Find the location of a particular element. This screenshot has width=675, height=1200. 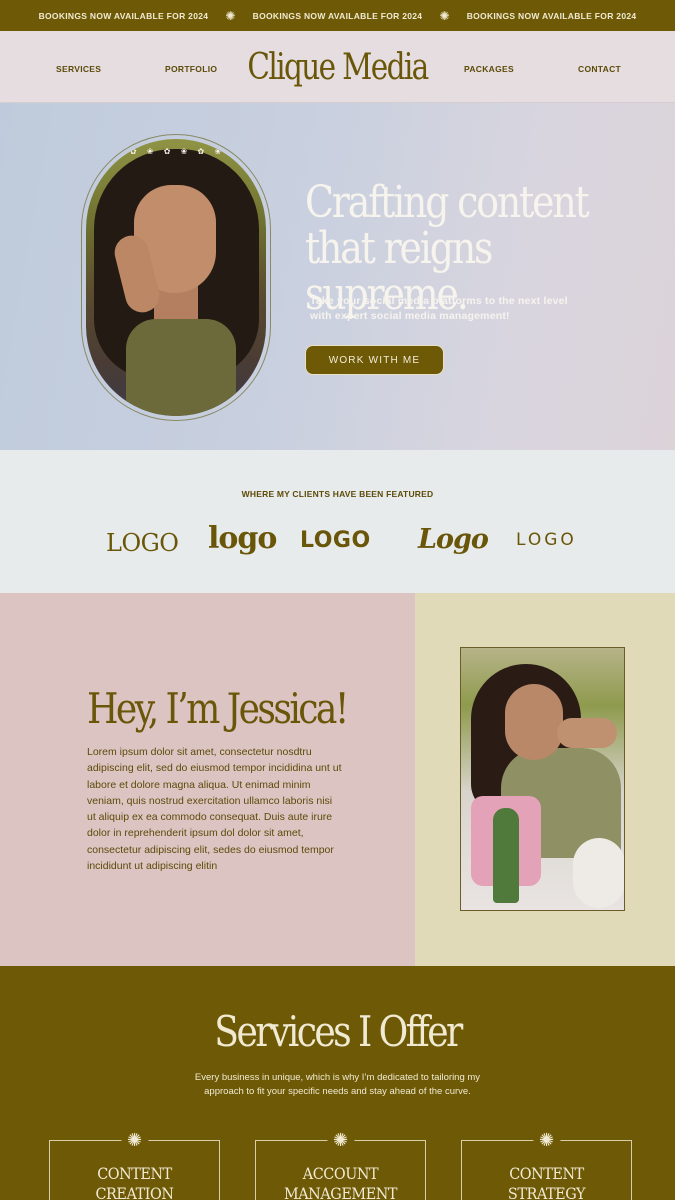

brand-logo: Clique Media is located at coordinates (338, 67).